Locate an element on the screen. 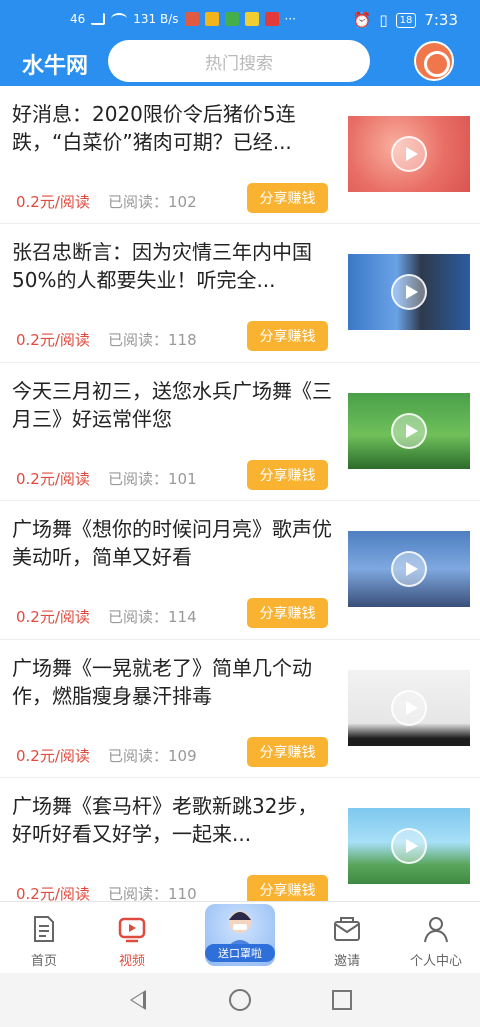 The width and height of the screenshot is (480, 1027). tab-video: 视频 is located at coordinates (132, 941).